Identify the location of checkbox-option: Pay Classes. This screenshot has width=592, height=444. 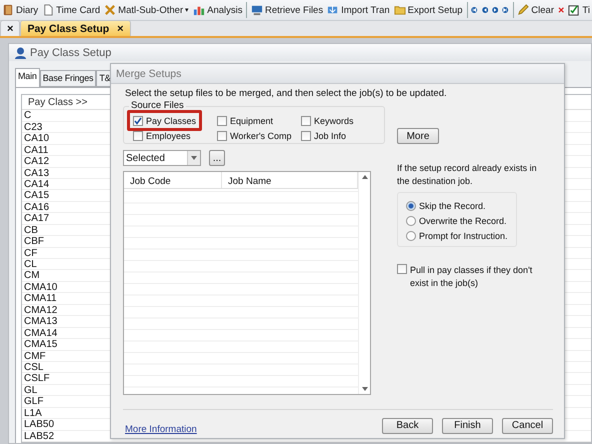
(164, 120).